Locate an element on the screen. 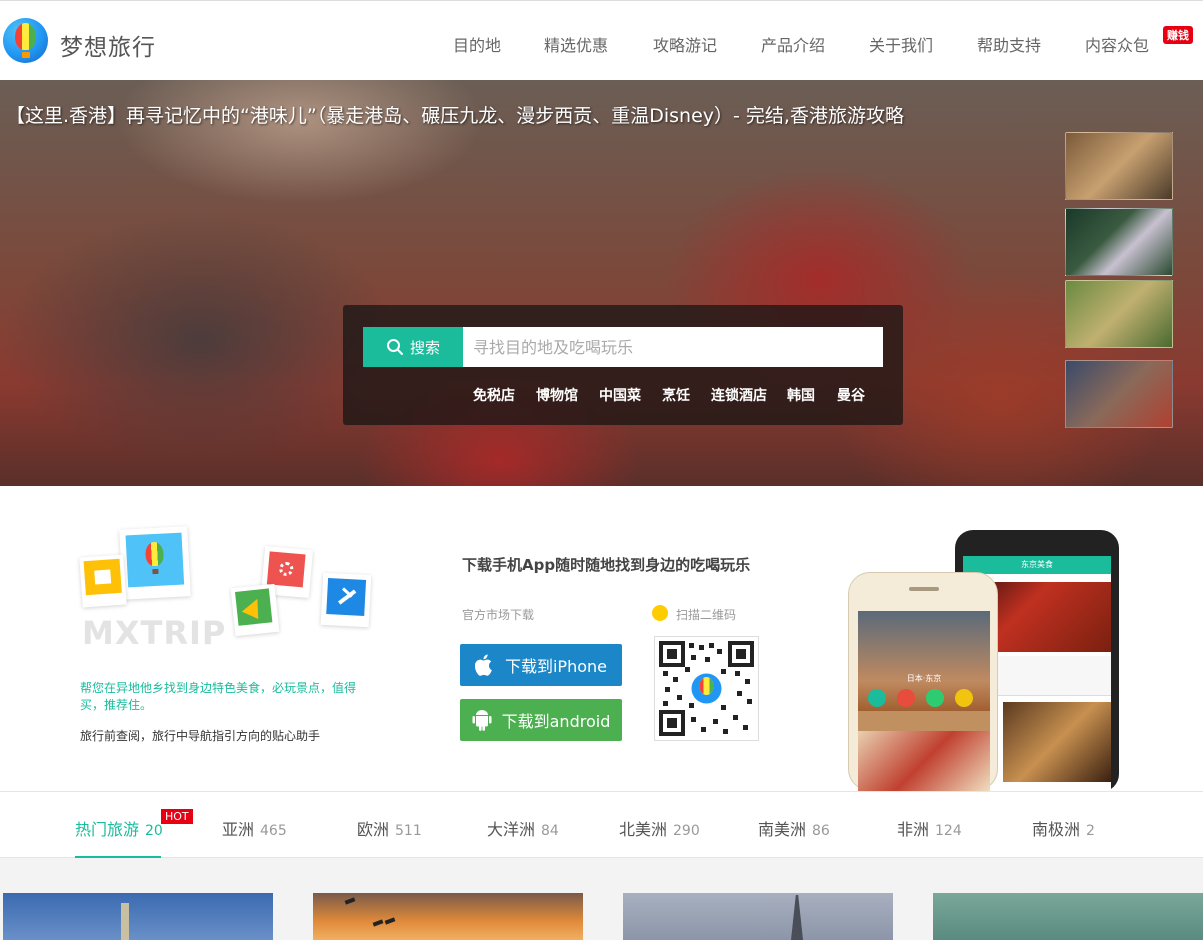 The height and width of the screenshot is (940, 1203). search-panel: 搜索 免税店 博物馆 中国菜 烹饪 连锁酒店 韩国 曼谷 is located at coordinates (623, 365).